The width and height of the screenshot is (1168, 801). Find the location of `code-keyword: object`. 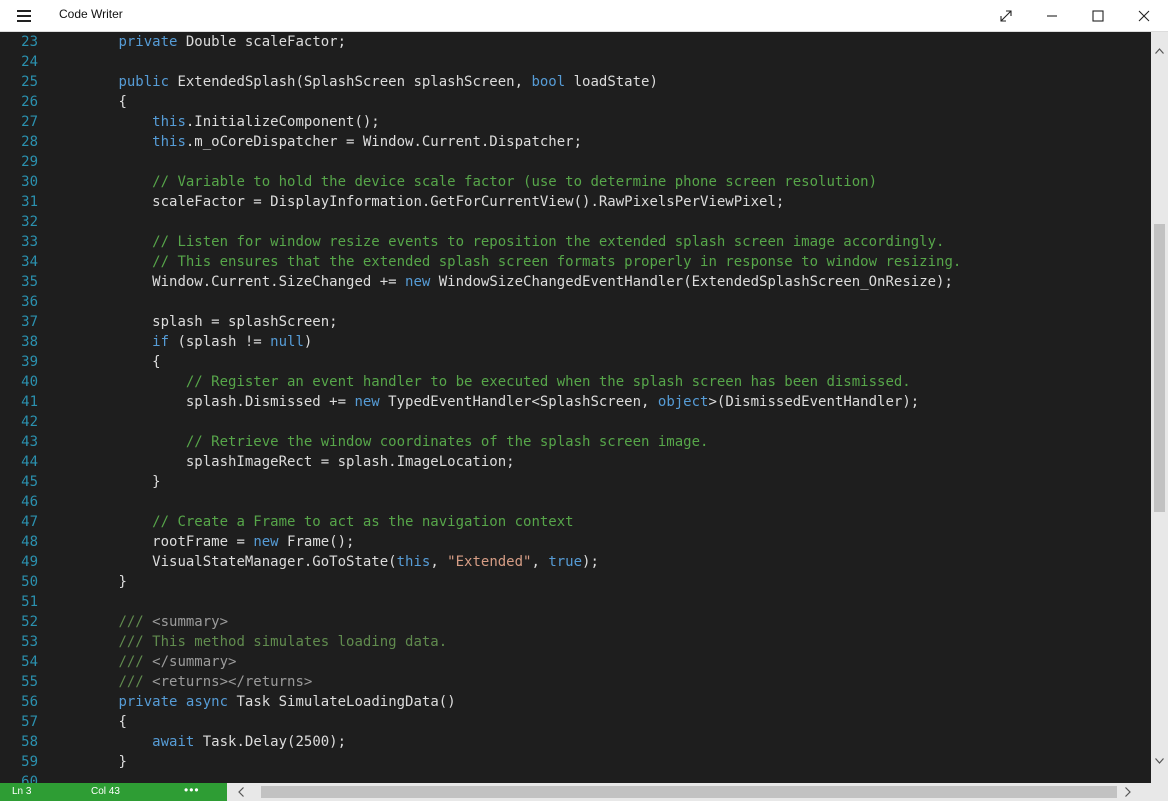

code-keyword: object is located at coordinates (683, 402).